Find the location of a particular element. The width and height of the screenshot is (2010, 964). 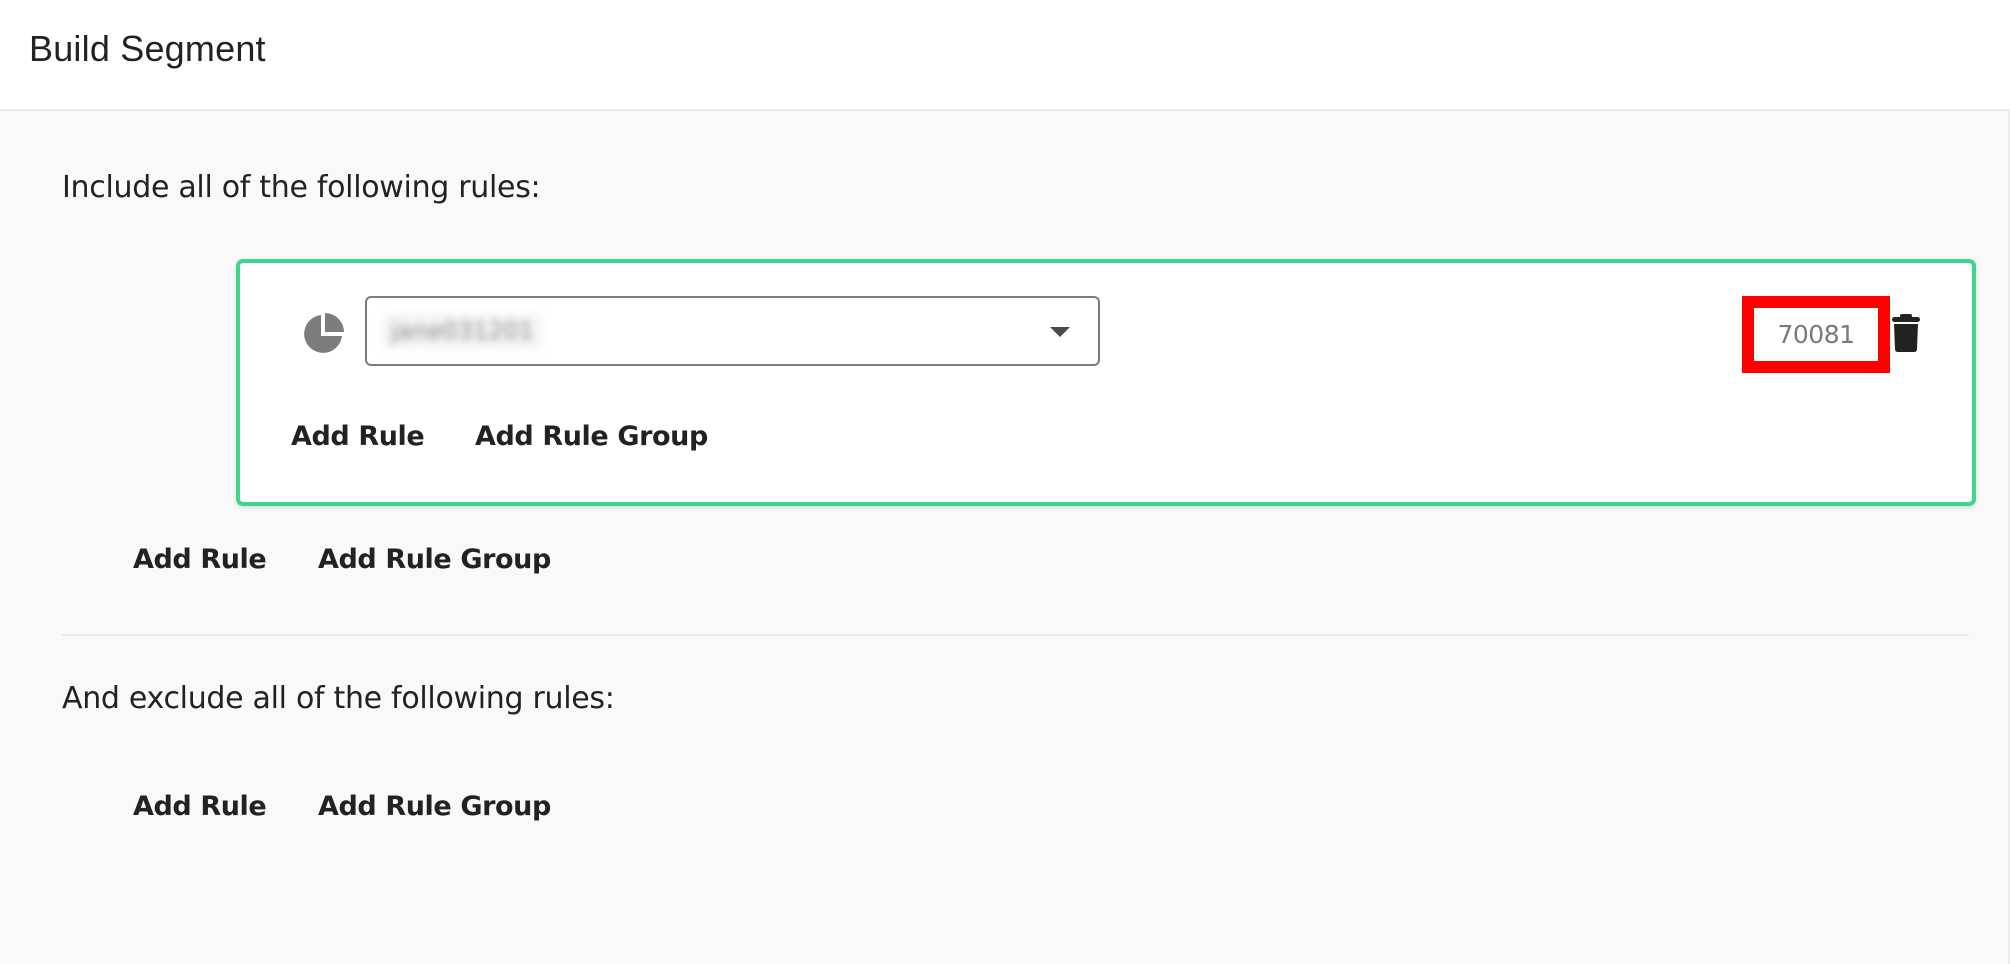

segment-select-value: jane031201 is located at coordinates (462, 331).